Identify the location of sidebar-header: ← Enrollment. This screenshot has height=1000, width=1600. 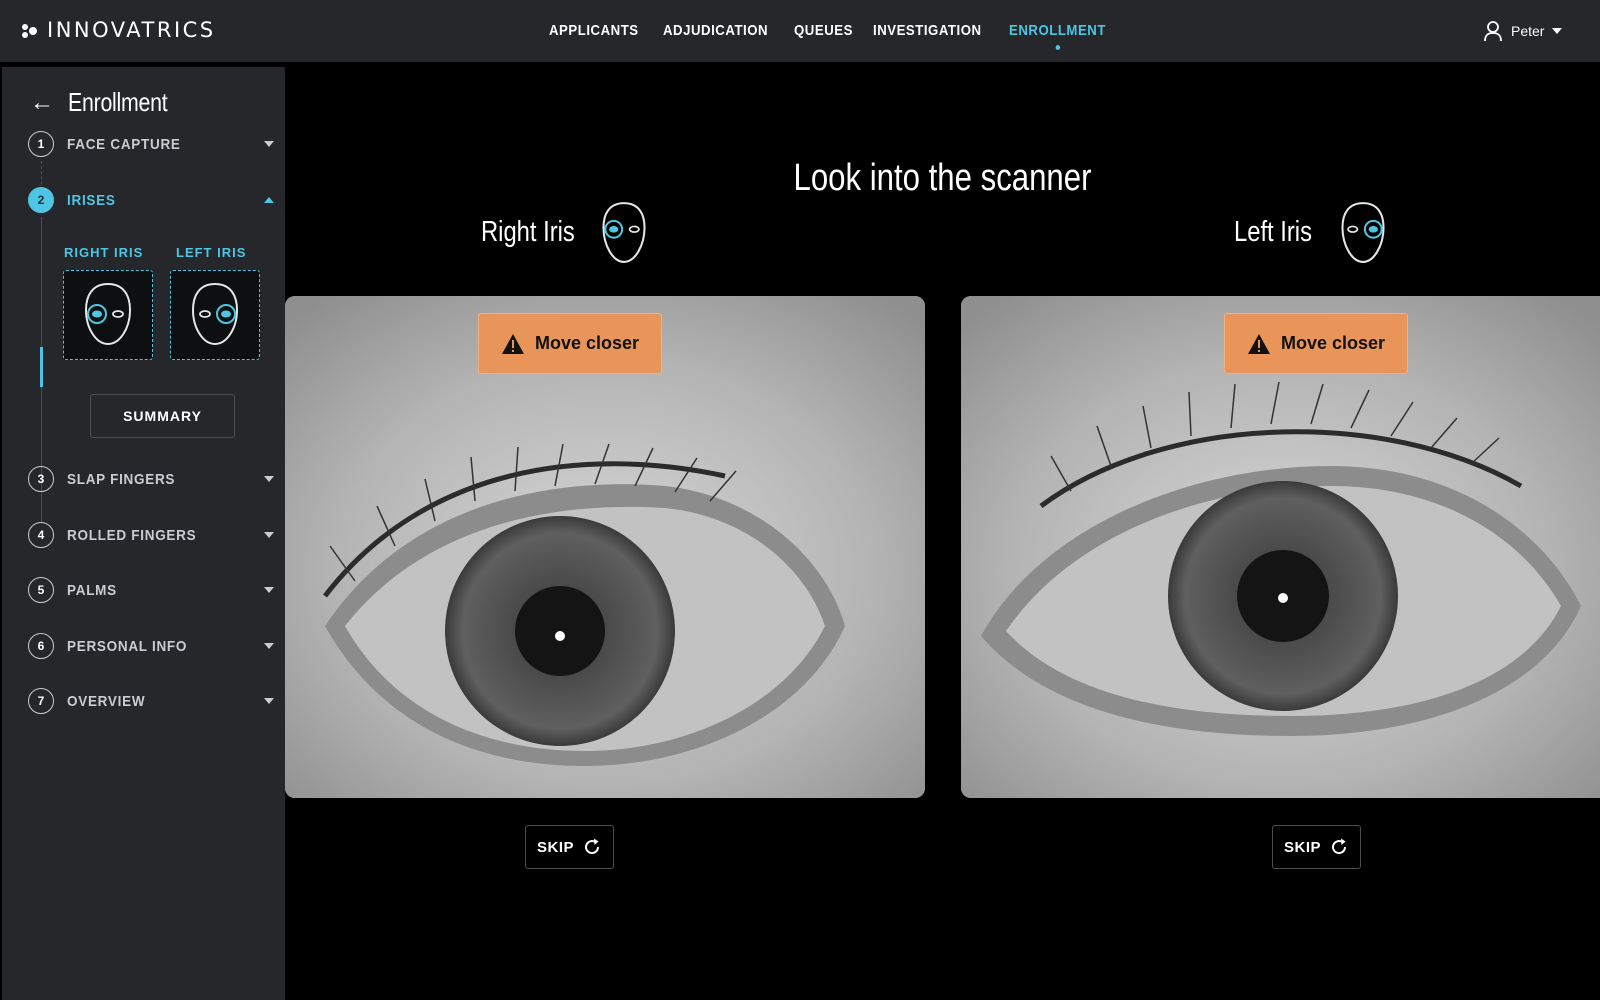
(109, 102).